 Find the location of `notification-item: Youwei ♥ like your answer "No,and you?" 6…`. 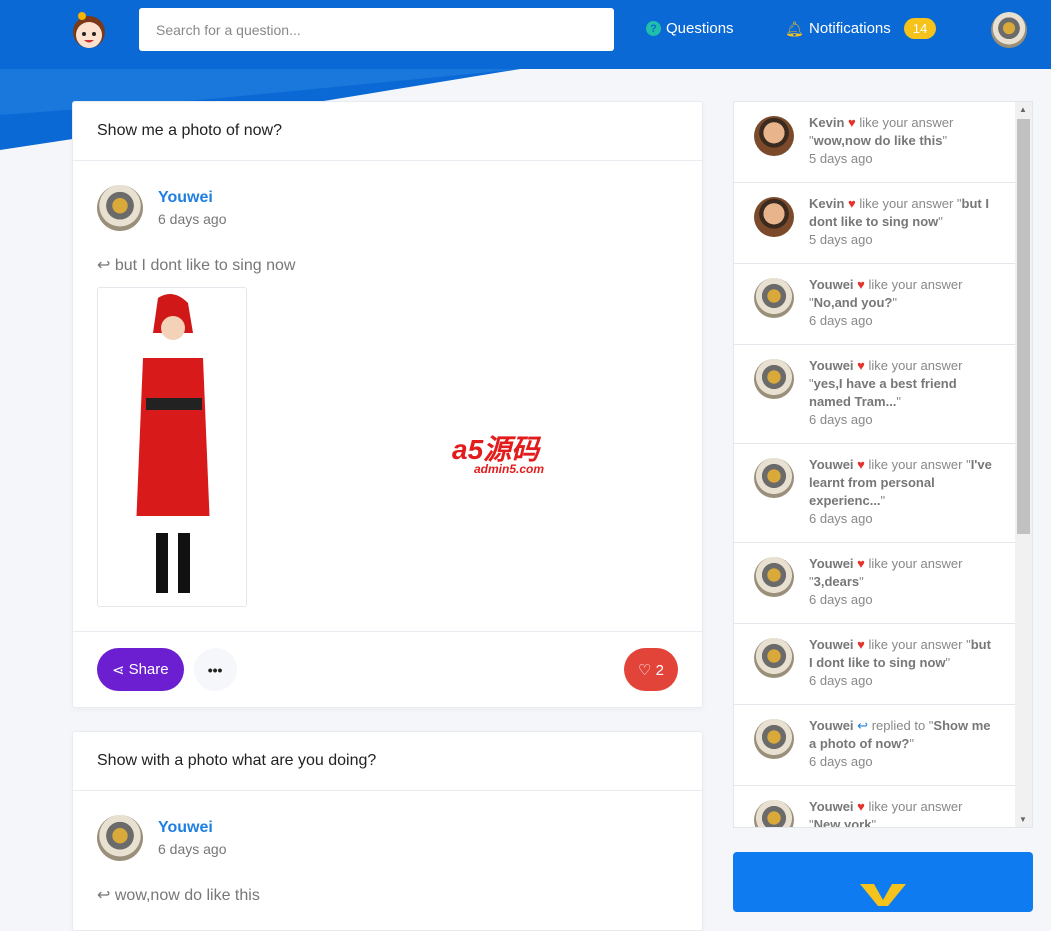

notification-item: Youwei ♥ like your answer "No,and you?" 6… is located at coordinates (875, 304).